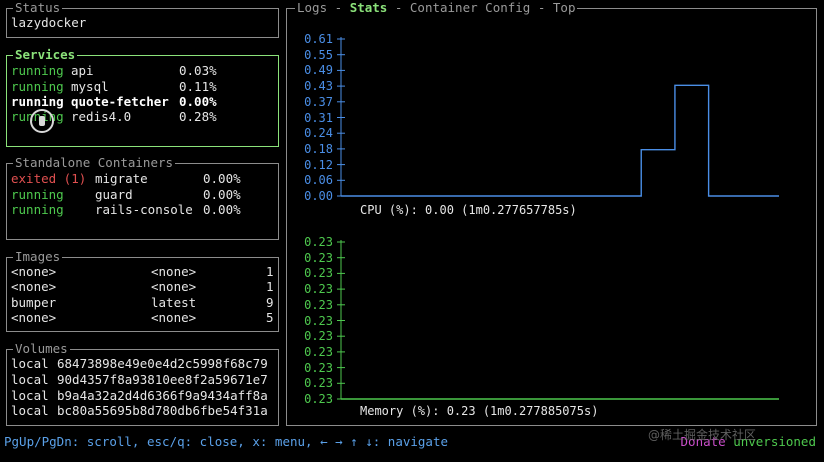 This screenshot has width=824, height=462. What do you see at coordinates (120, 101) in the screenshot?
I see `service-name: quote-fetcher` at bounding box center [120, 101].